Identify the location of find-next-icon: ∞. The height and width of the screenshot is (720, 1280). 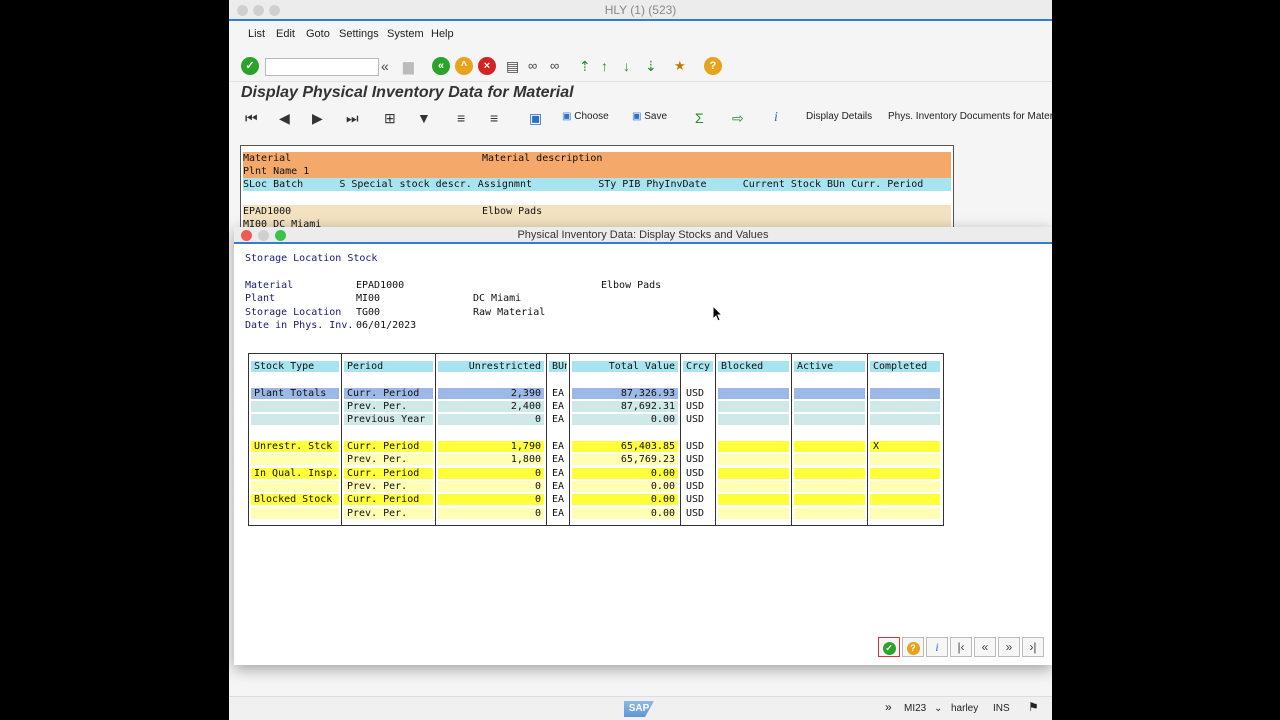
(559, 66).